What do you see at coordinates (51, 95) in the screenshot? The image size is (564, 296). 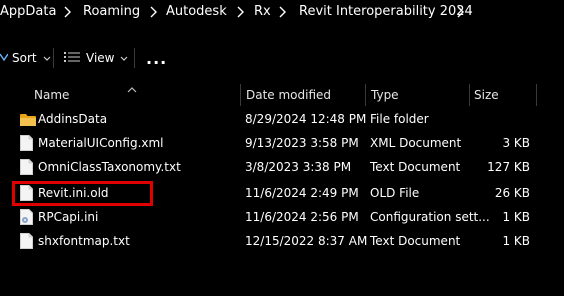 I see `column-header-name: Name` at bounding box center [51, 95].